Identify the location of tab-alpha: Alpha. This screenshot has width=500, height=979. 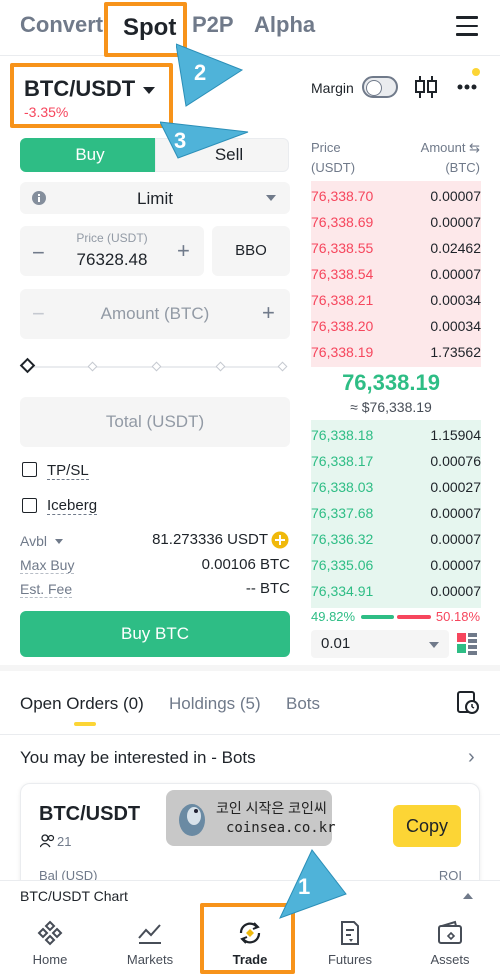
(284, 25).